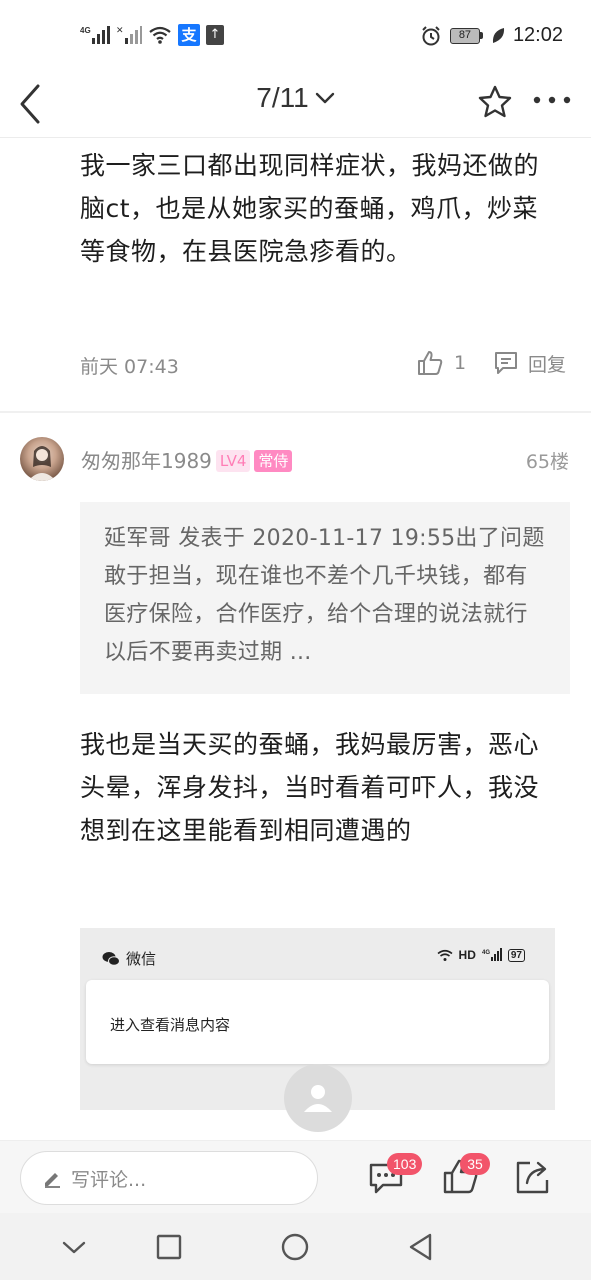 This screenshot has height=1280, width=591. I want to click on floating-user-button, so click(318, 1098).